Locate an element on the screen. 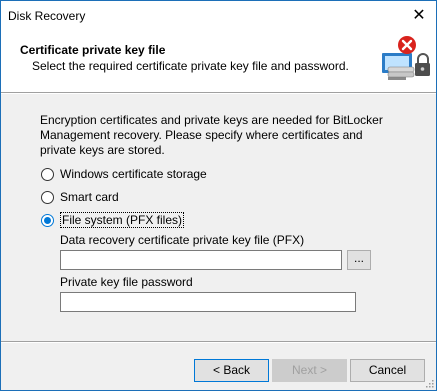 The height and width of the screenshot is (391, 437). page-title: Certificate private key file is located at coordinates (93, 50).